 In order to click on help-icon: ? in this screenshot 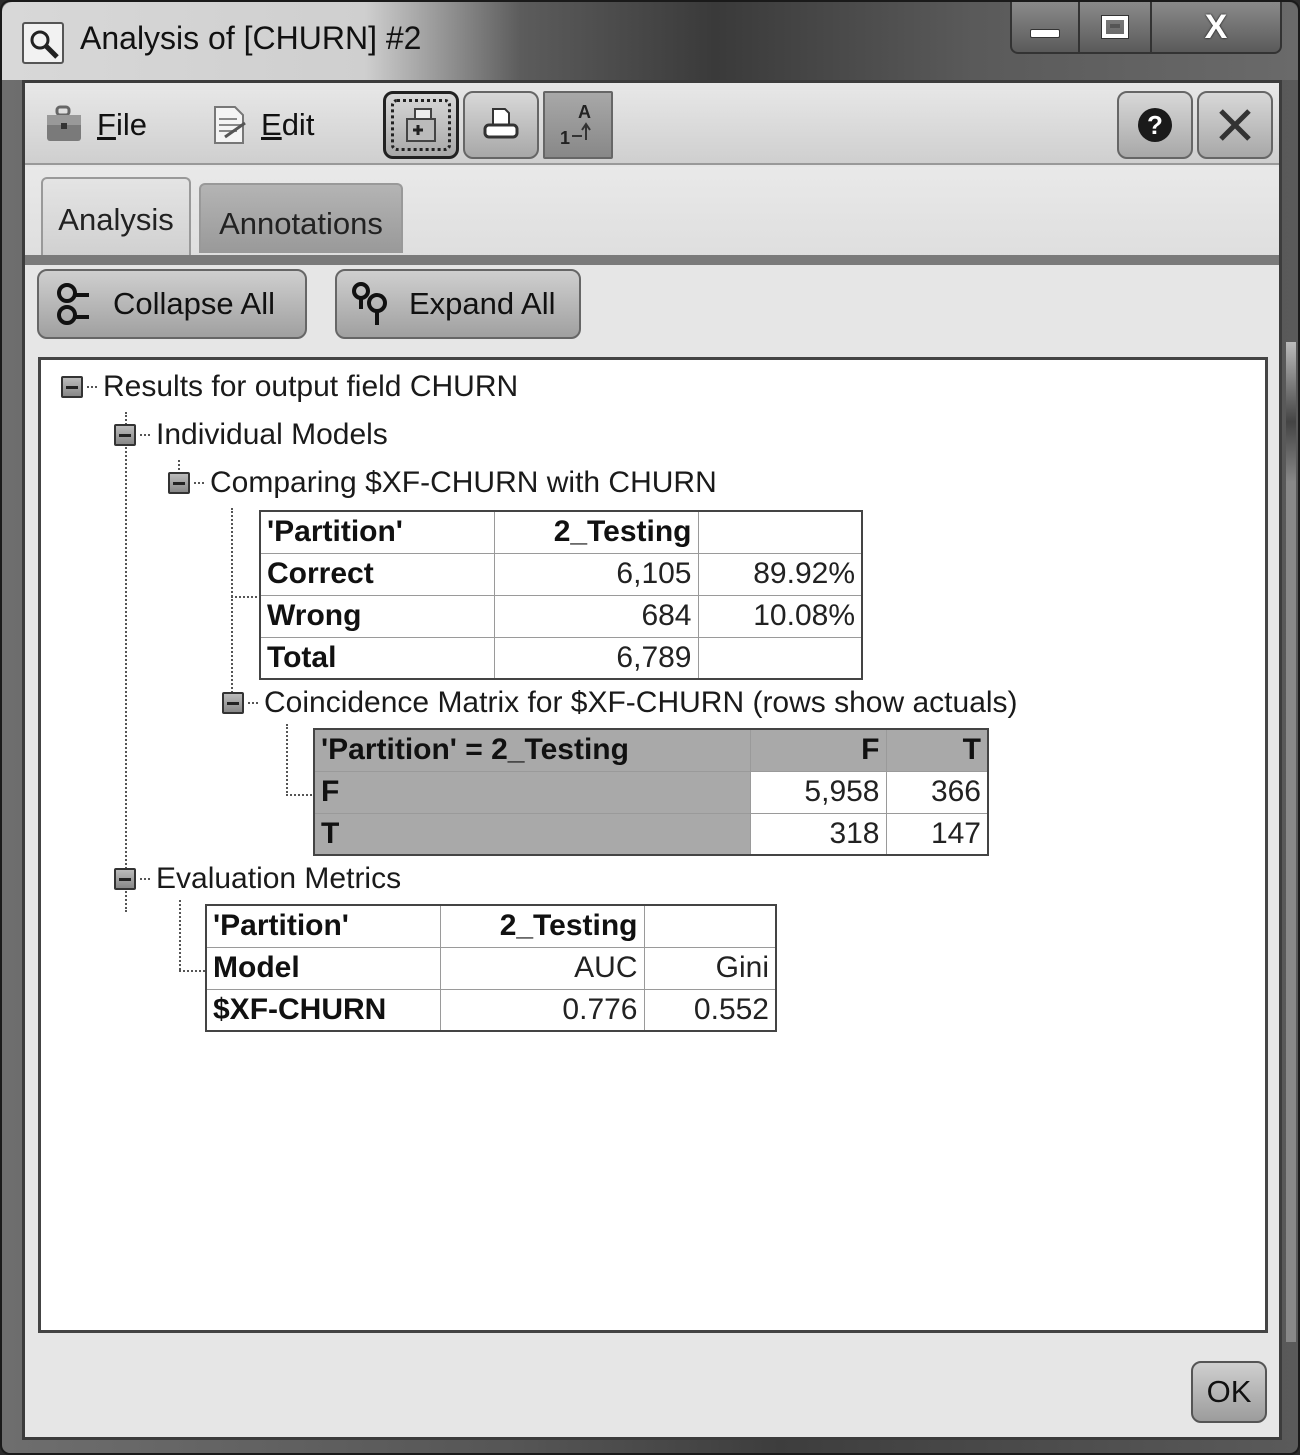, I will do `click(1155, 125)`.